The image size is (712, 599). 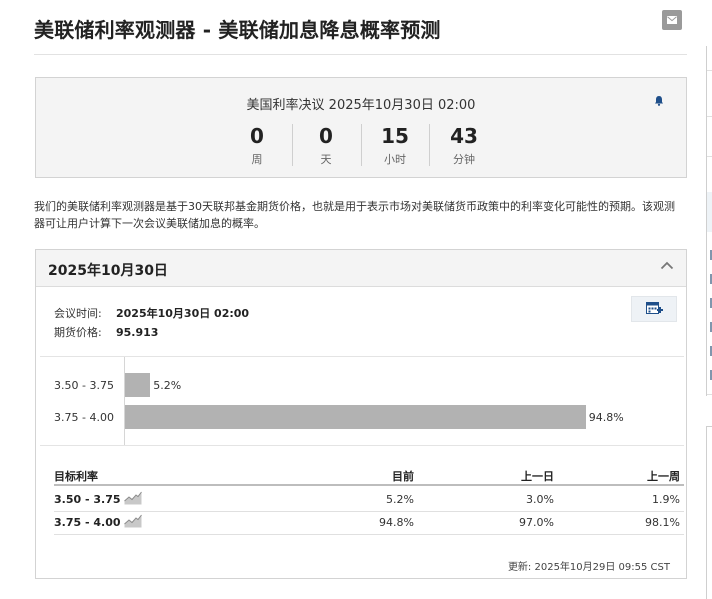 What do you see at coordinates (84, 417) in the screenshot?
I see `bar-label: 3.75 - 4.00` at bounding box center [84, 417].